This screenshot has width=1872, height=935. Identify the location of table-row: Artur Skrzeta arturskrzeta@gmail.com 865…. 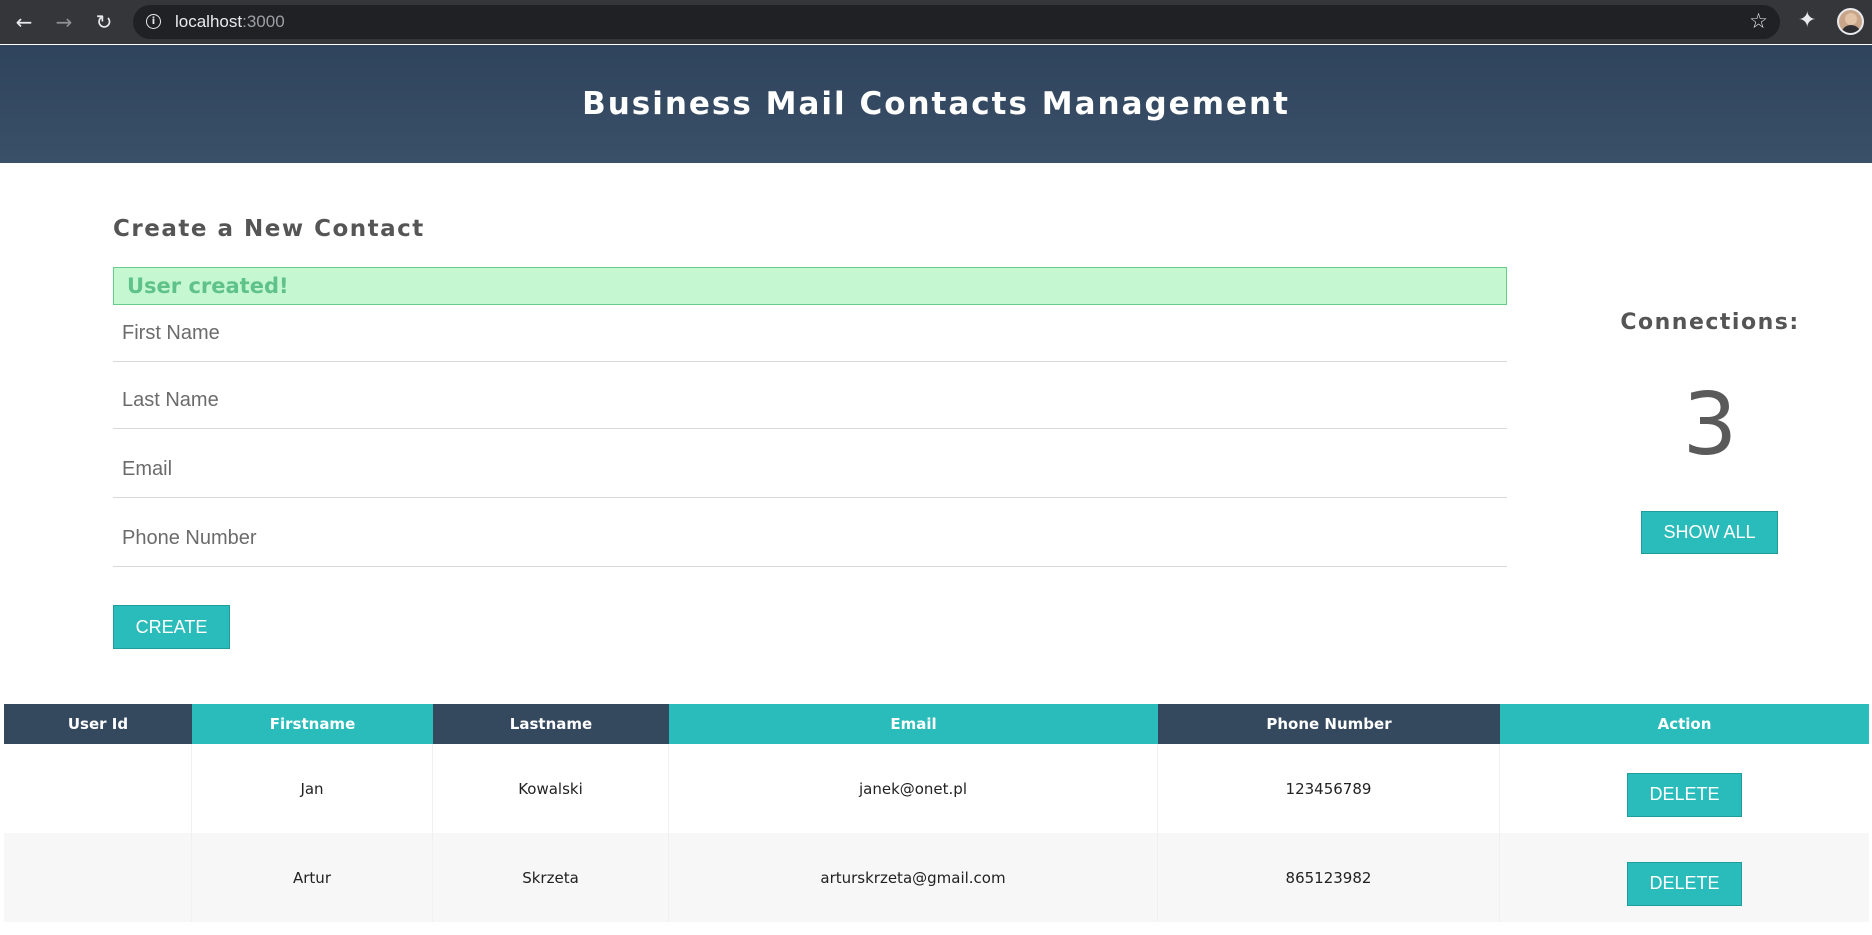
(936, 877).